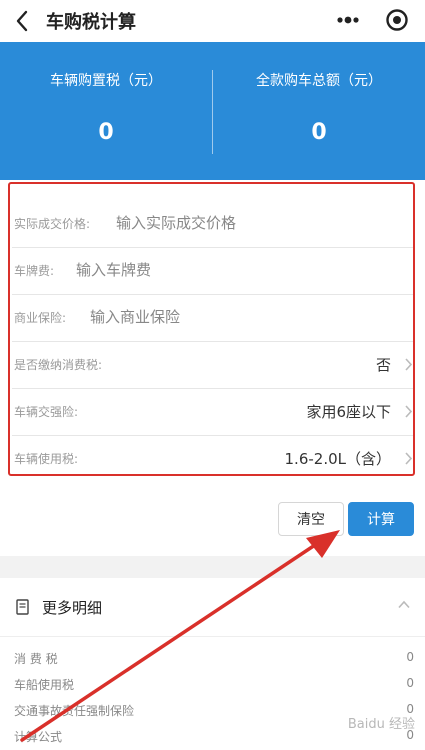  I want to click on price-input, so click(261, 223).